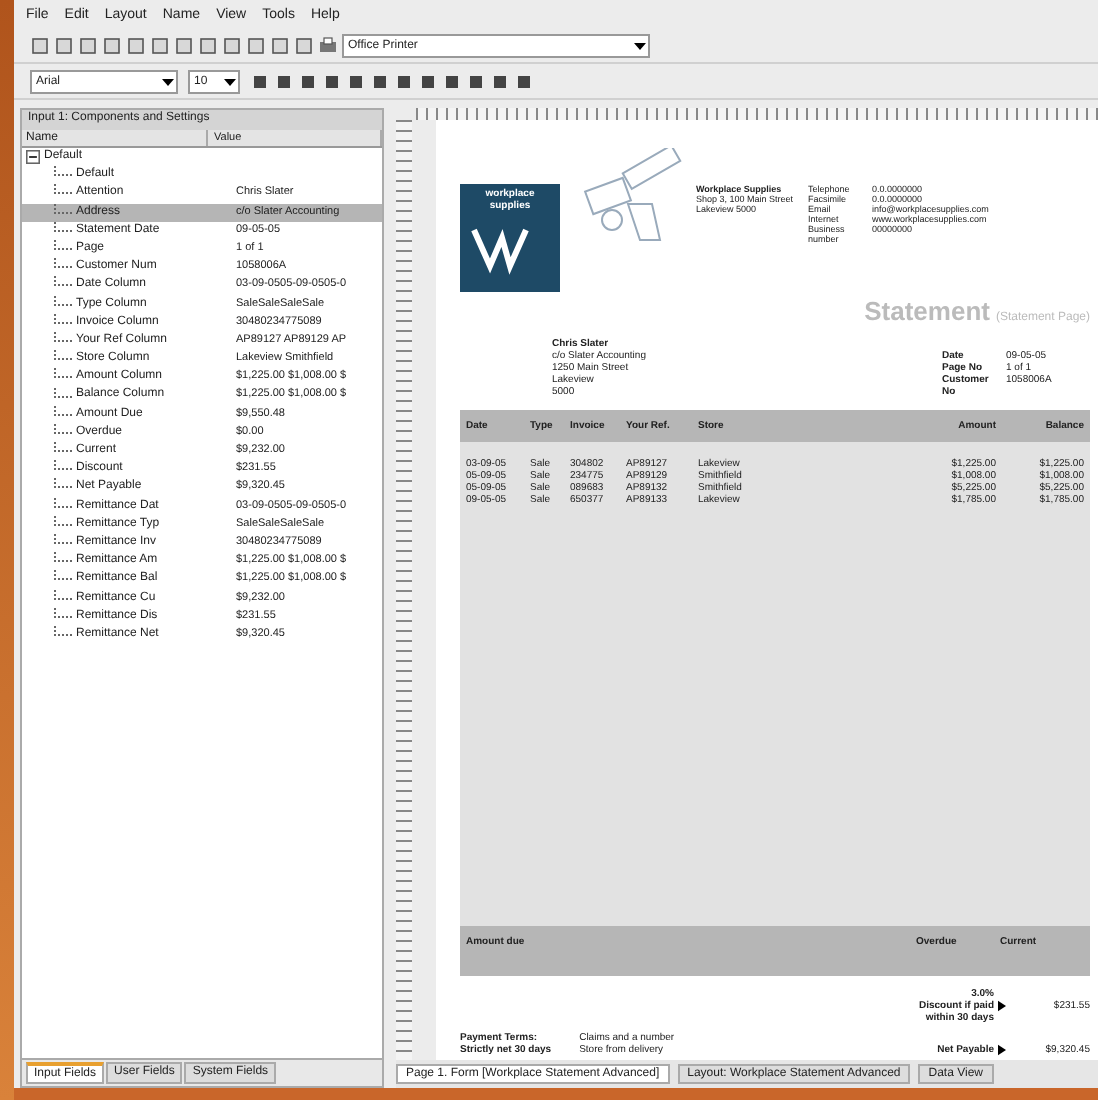 The image size is (1098, 1100). I want to click on report-title: Statement, so click(927, 311).